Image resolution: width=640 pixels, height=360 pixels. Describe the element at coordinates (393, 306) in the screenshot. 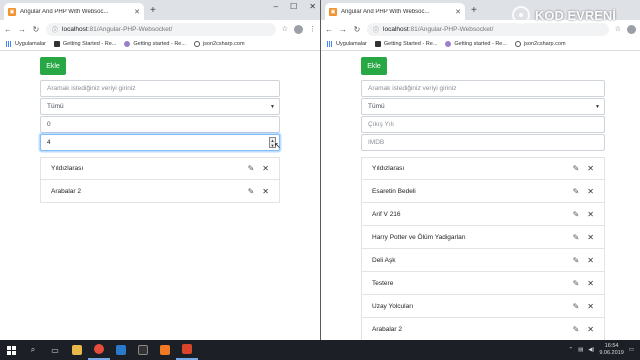

I see `item-name: Uzay Yolcuları` at that location.